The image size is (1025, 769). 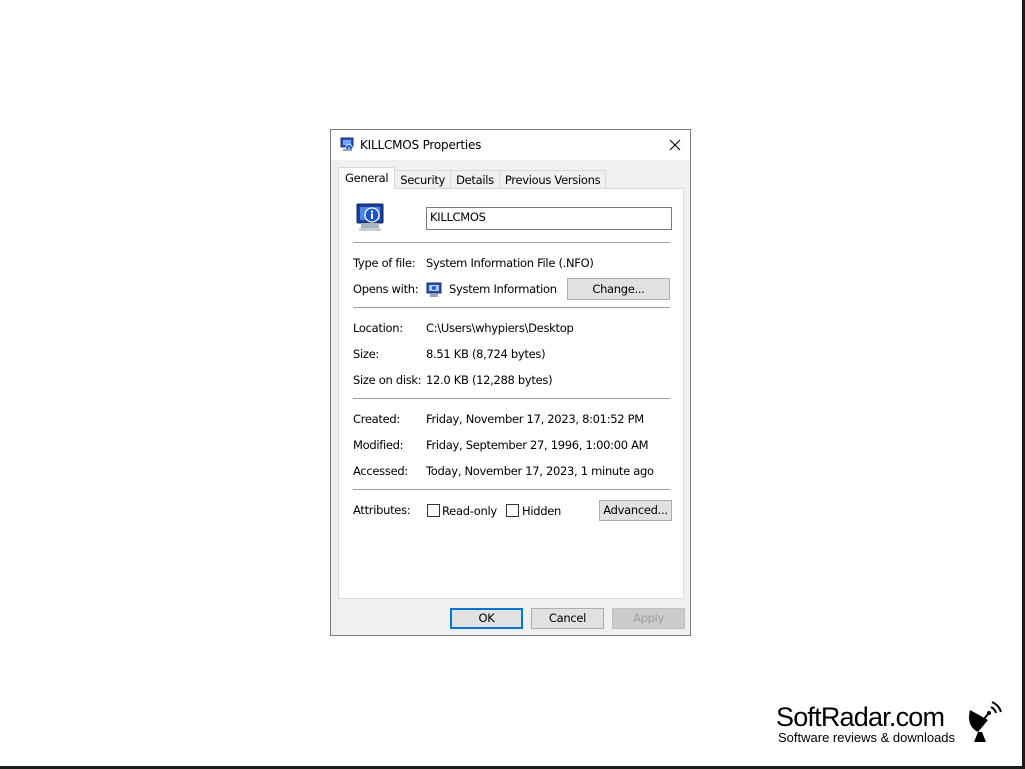 What do you see at coordinates (384, 263) in the screenshot?
I see `type-of-file-label: Type of file:` at bounding box center [384, 263].